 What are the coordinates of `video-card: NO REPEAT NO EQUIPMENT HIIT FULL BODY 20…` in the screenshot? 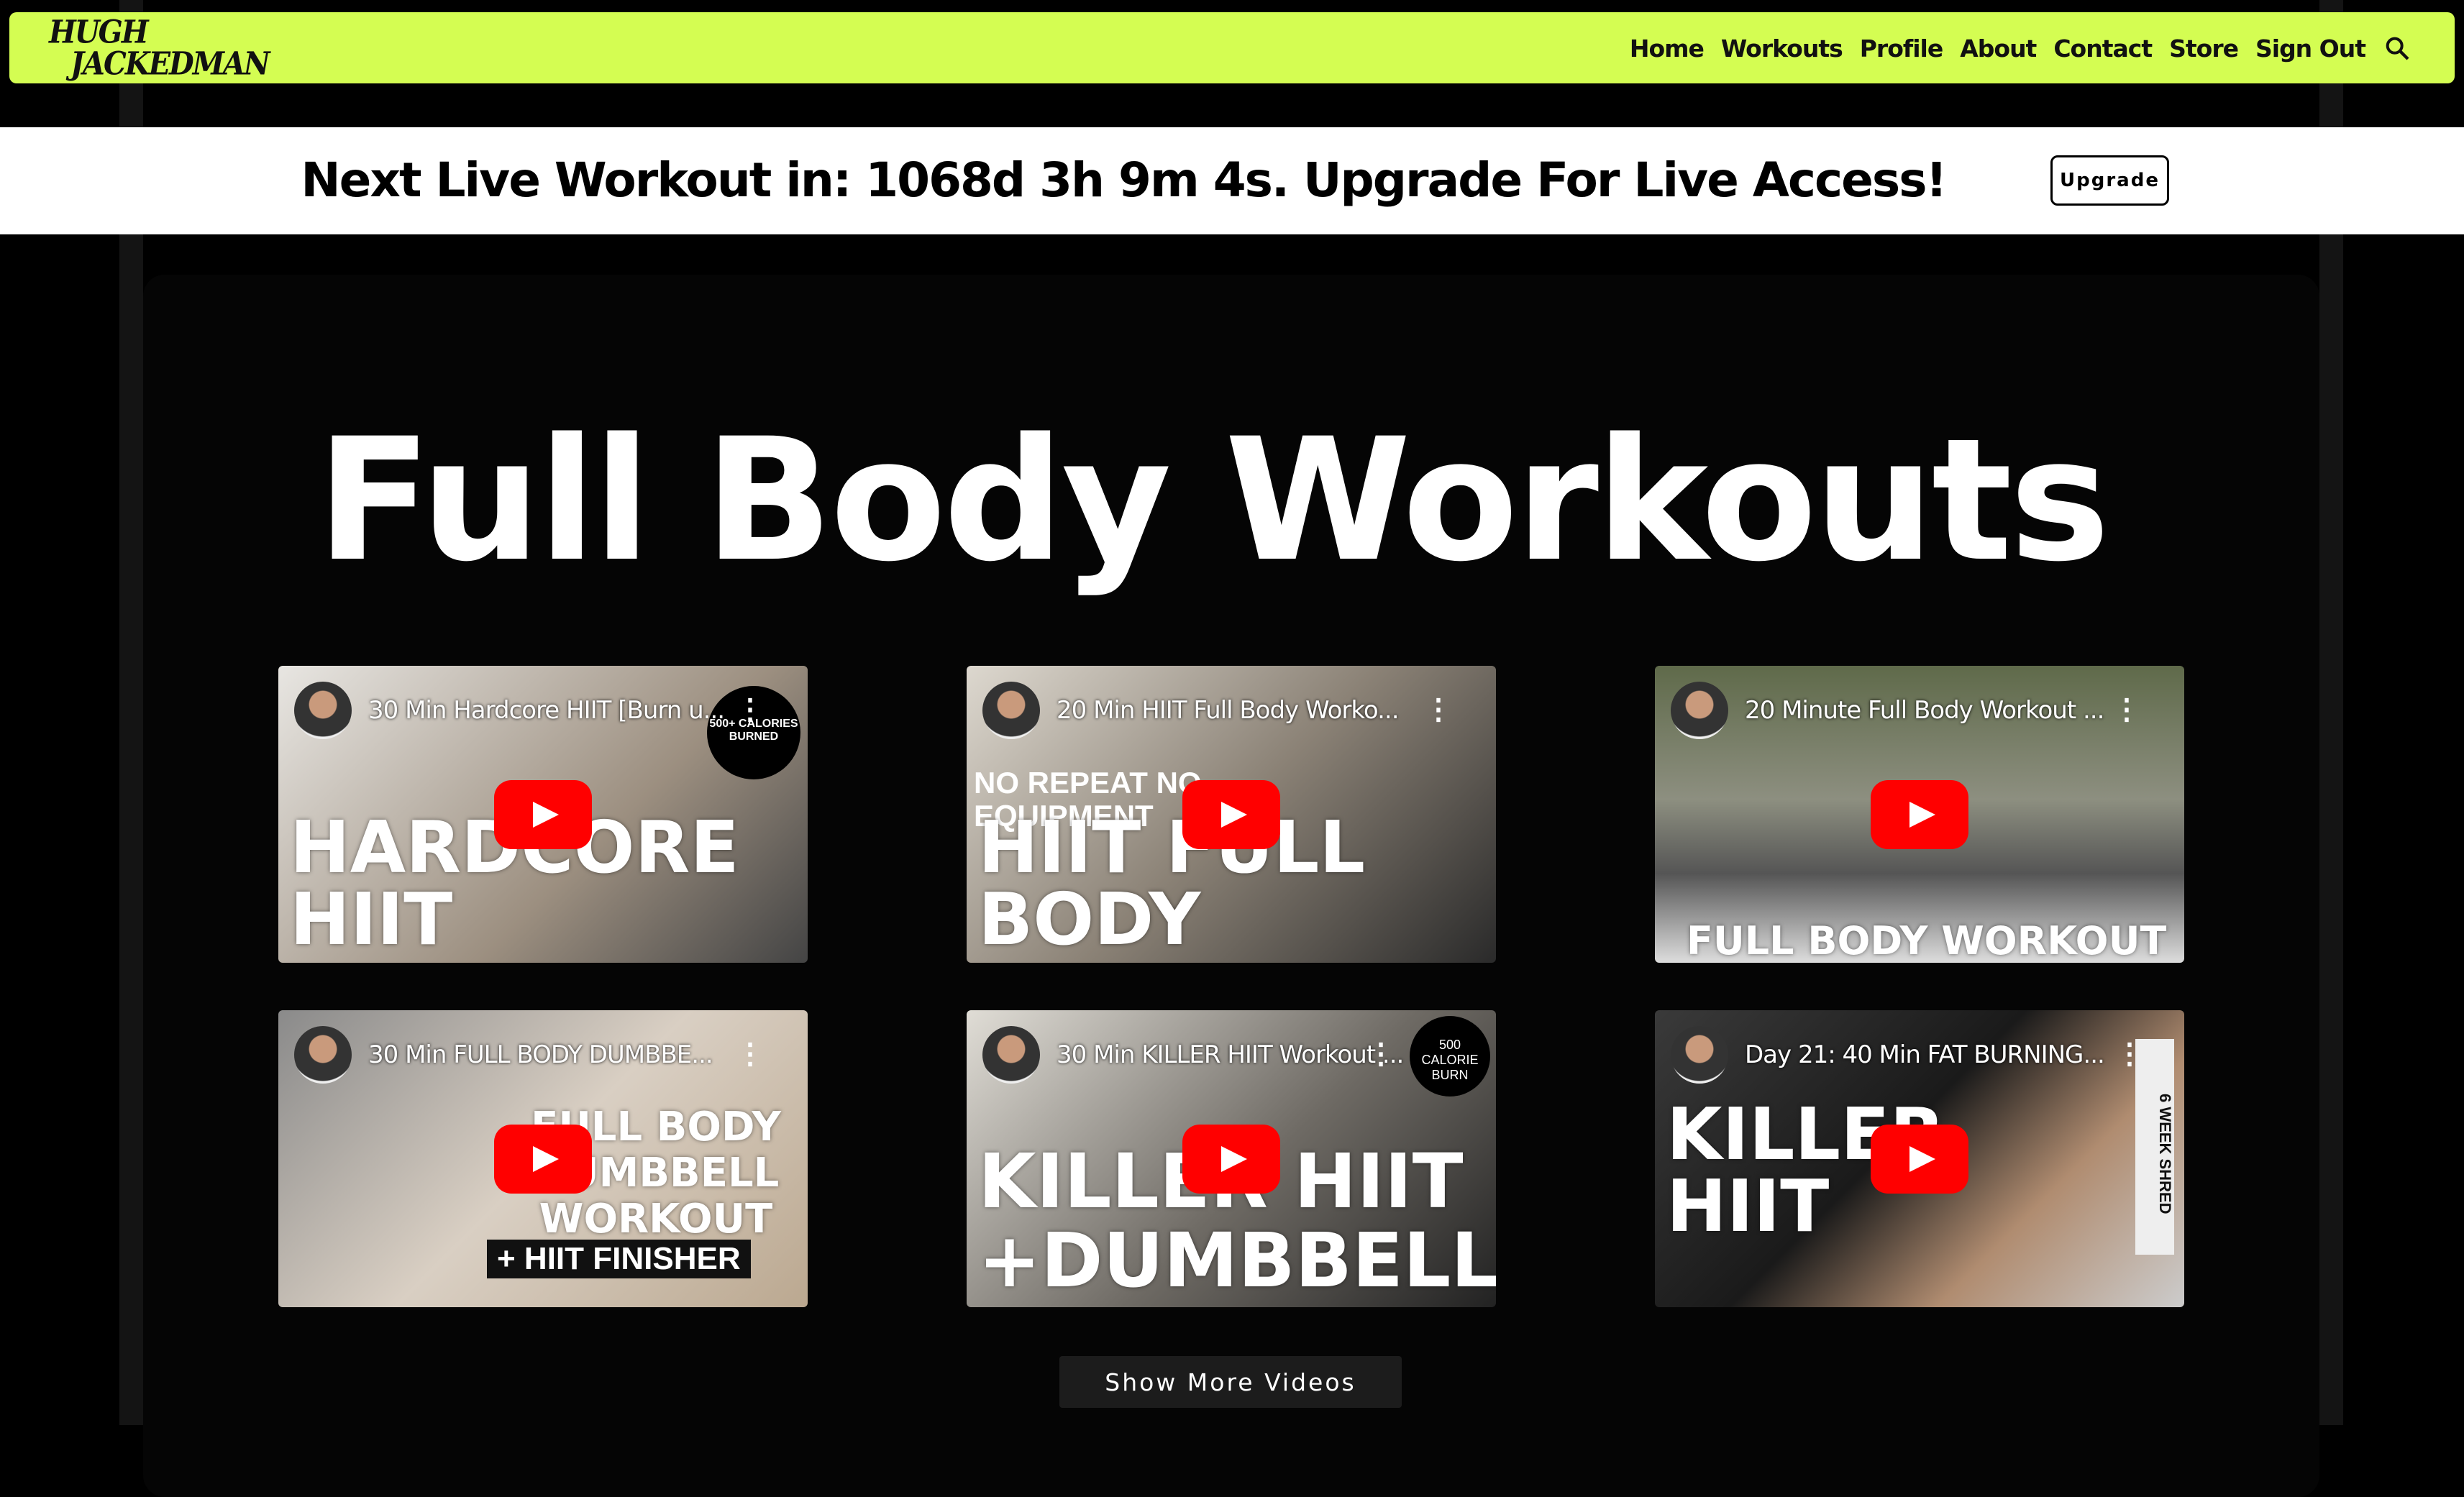 It's located at (1231, 814).